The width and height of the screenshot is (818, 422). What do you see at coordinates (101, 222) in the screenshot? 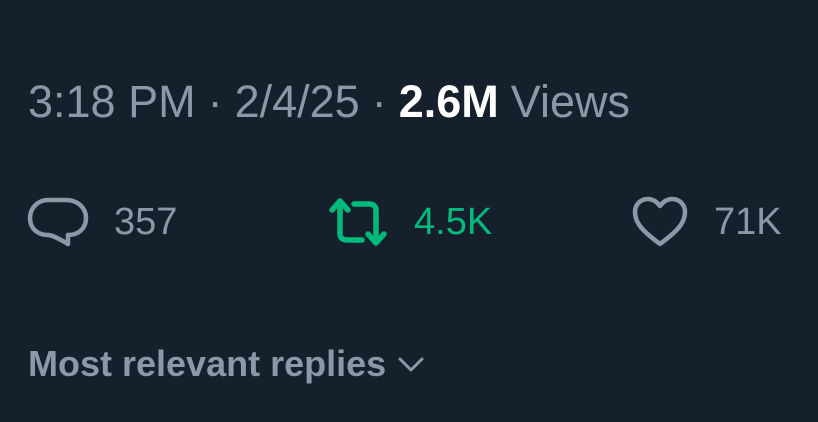
I see `reply-button: 357` at bounding box center [101, 222].